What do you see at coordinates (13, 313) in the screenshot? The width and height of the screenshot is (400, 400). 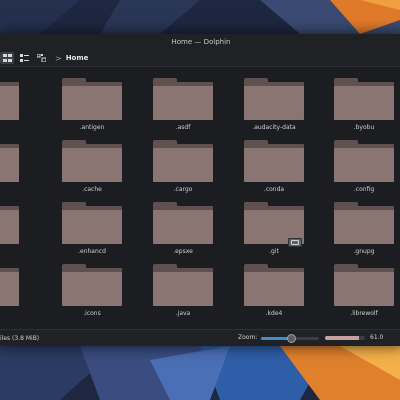 I see `folder-label: mex` at bounding box center [13, 313].